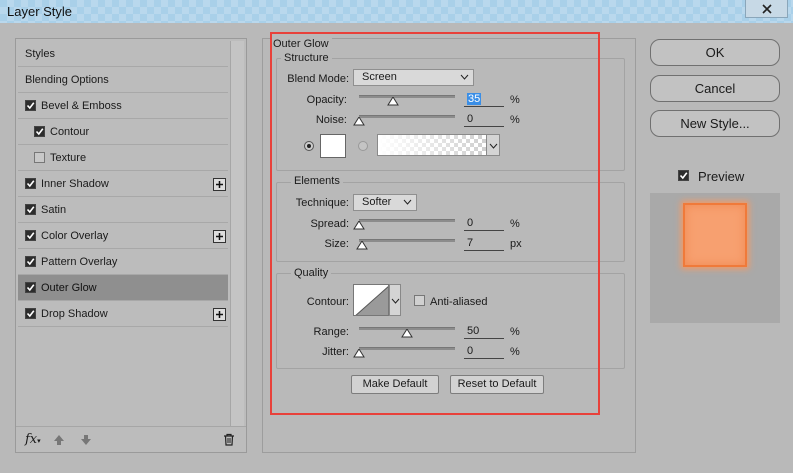  I want to click on sidebar-item-drop-shadow: Drop Shadow, so click(123, 314).